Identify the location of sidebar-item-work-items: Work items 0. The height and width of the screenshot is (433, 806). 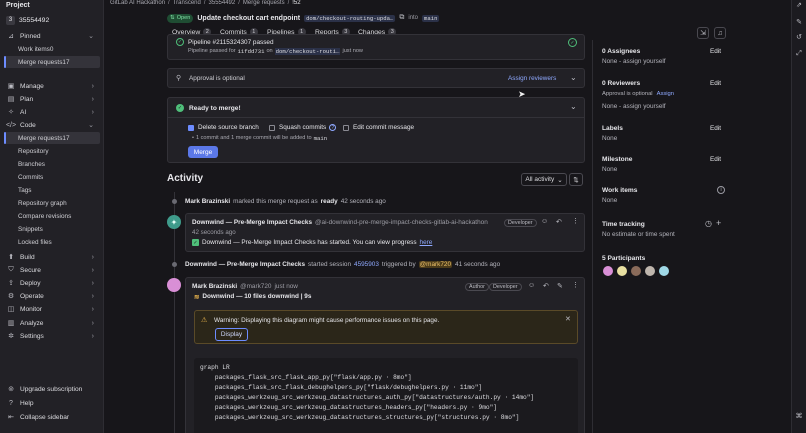
(52, 49).